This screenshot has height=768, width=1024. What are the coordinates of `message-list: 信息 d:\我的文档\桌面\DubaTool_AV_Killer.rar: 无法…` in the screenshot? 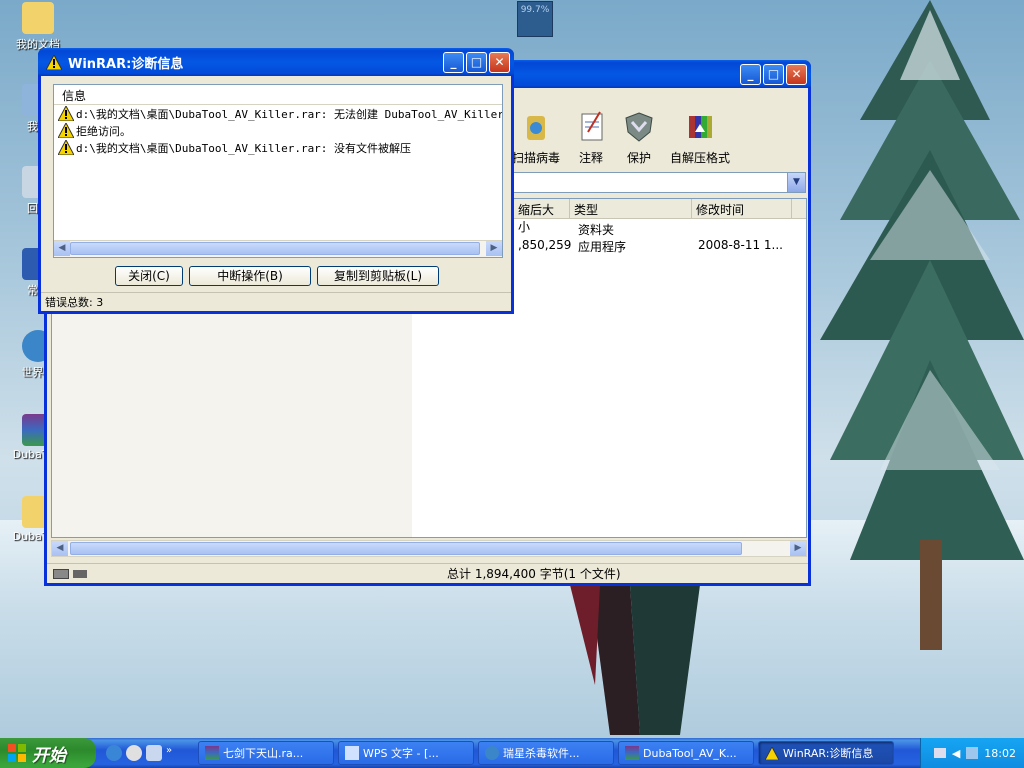 It's located at (278, 171).